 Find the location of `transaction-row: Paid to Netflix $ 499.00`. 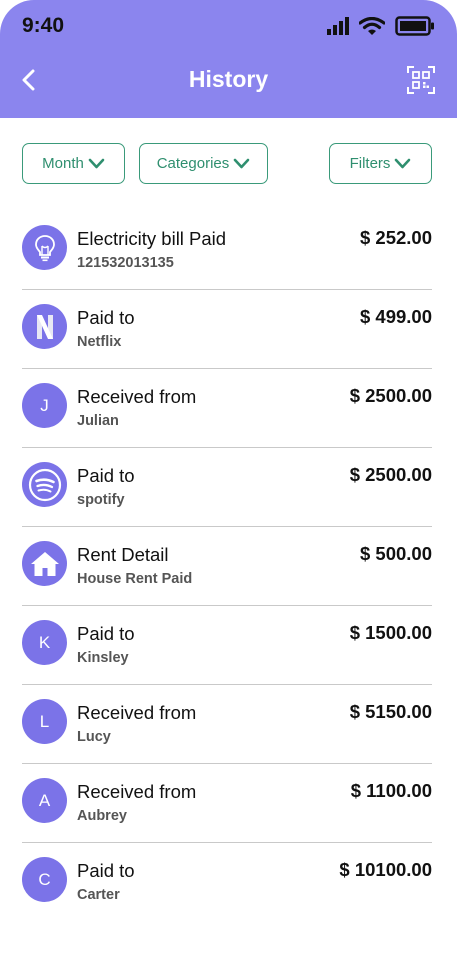

transaction-row: Paid to Netflix $ 499.00 is located at coordinates (227, 329).